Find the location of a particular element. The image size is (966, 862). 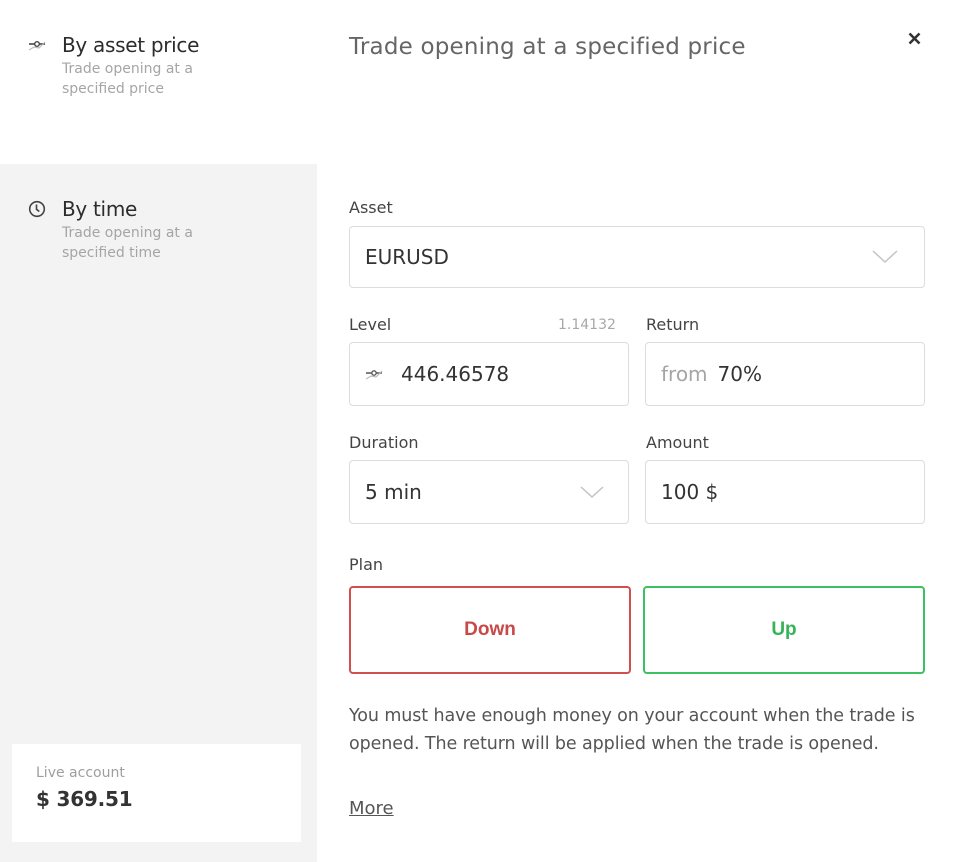

return-label: Return is located at coordinates (673, 324).